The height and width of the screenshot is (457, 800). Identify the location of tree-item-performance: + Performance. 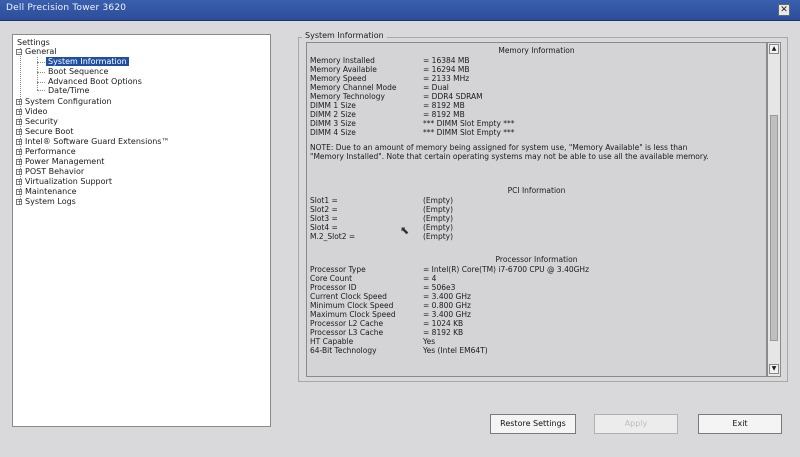
(46, 152).